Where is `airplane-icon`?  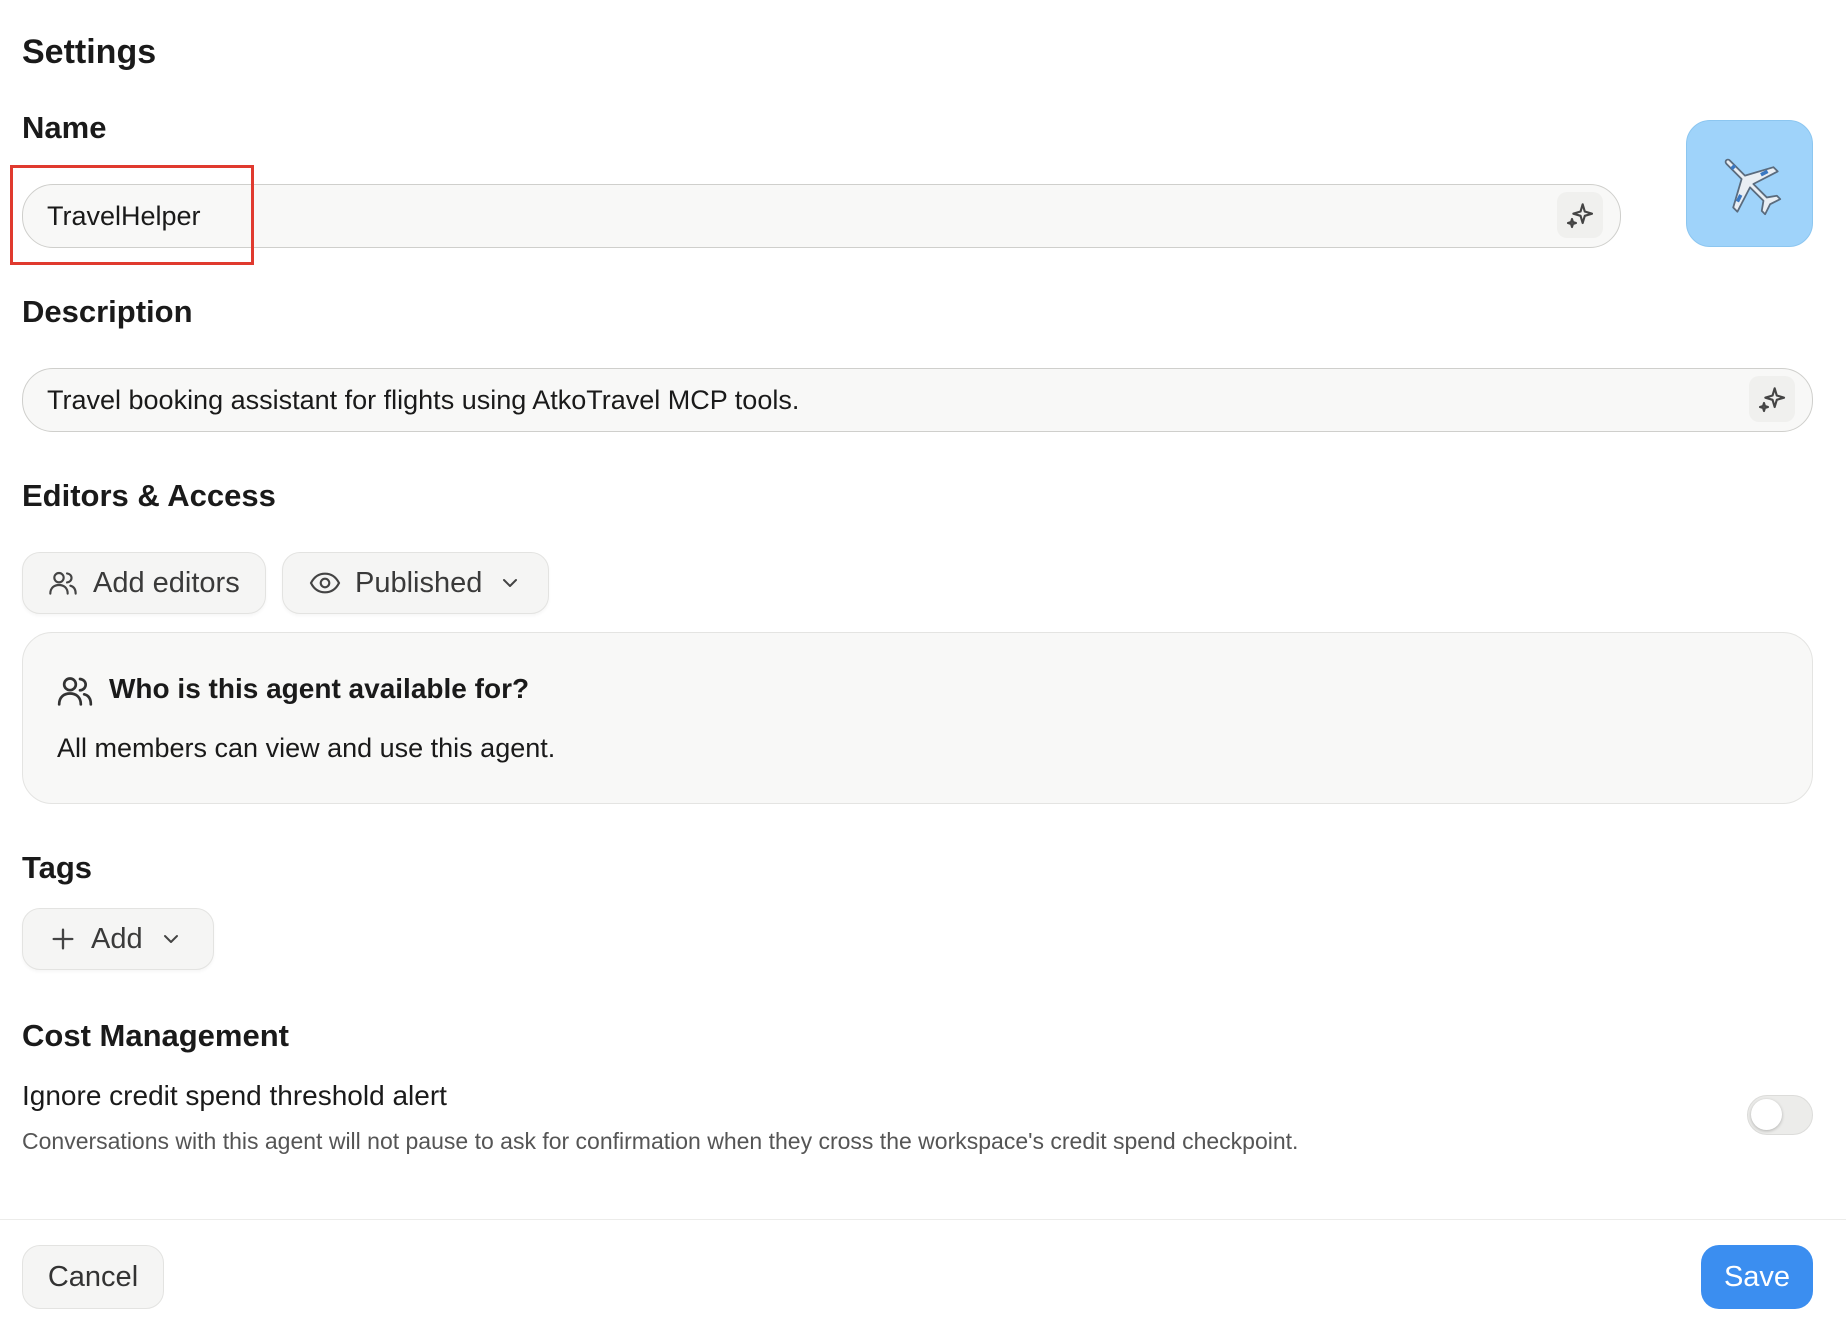 airplane-icon is located at coordinates (1752, 186).